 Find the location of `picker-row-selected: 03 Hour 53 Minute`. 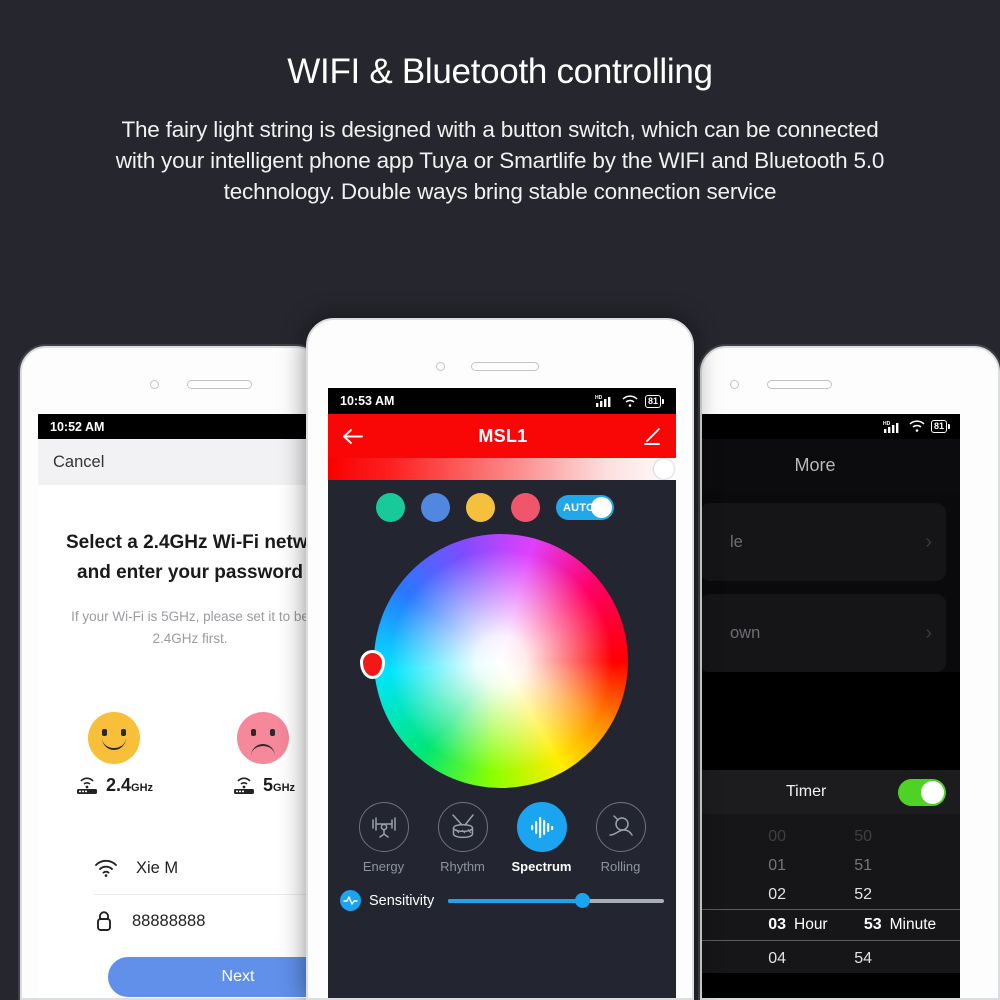

picker-row-selected: 03 Hour 53 Minute is located at coordinates (831, 925).